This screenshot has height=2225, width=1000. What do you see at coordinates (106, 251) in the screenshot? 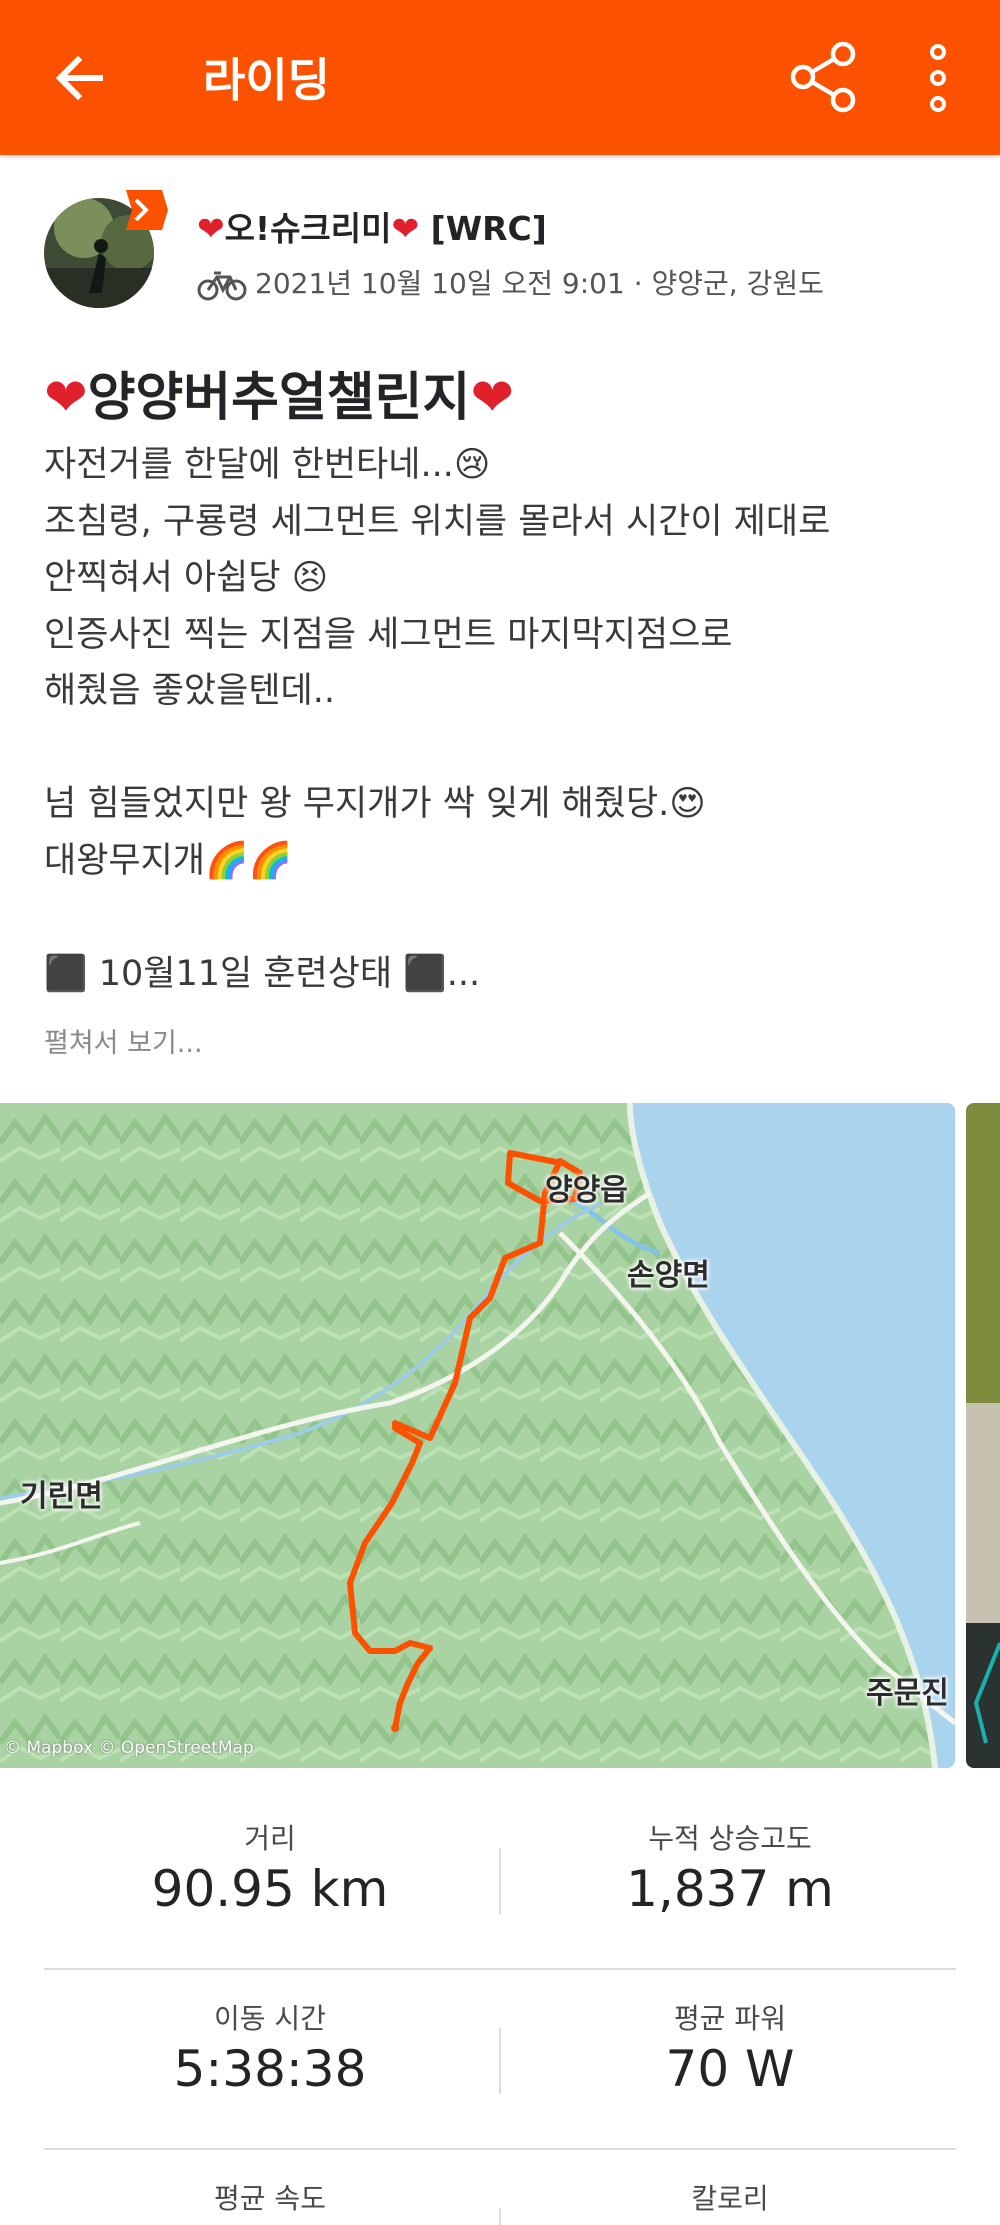
I see `athlete-avatar-wrap` at bounding box center [106, 251].